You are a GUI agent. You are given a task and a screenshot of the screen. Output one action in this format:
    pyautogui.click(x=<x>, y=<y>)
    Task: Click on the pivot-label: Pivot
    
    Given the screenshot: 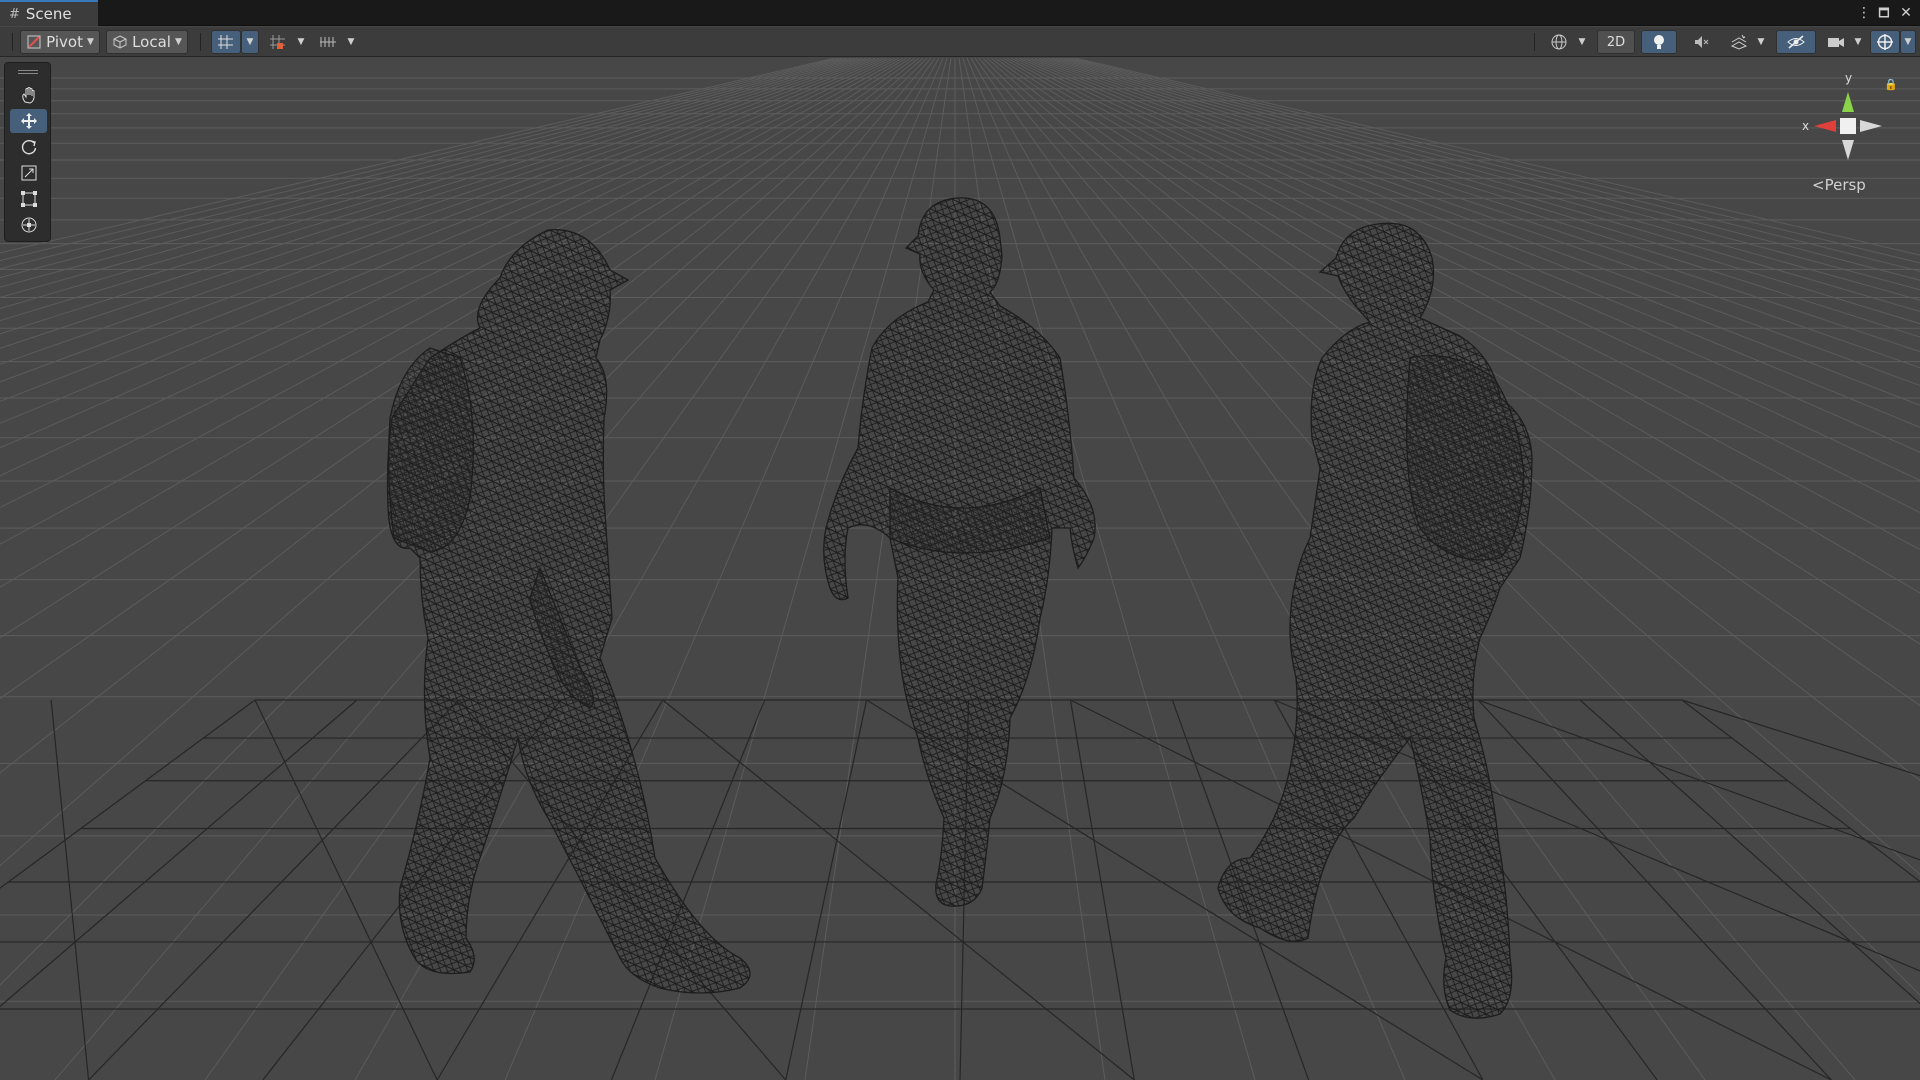 What is the action you would take?
    pyautogui.click(x=64, y=42)
    